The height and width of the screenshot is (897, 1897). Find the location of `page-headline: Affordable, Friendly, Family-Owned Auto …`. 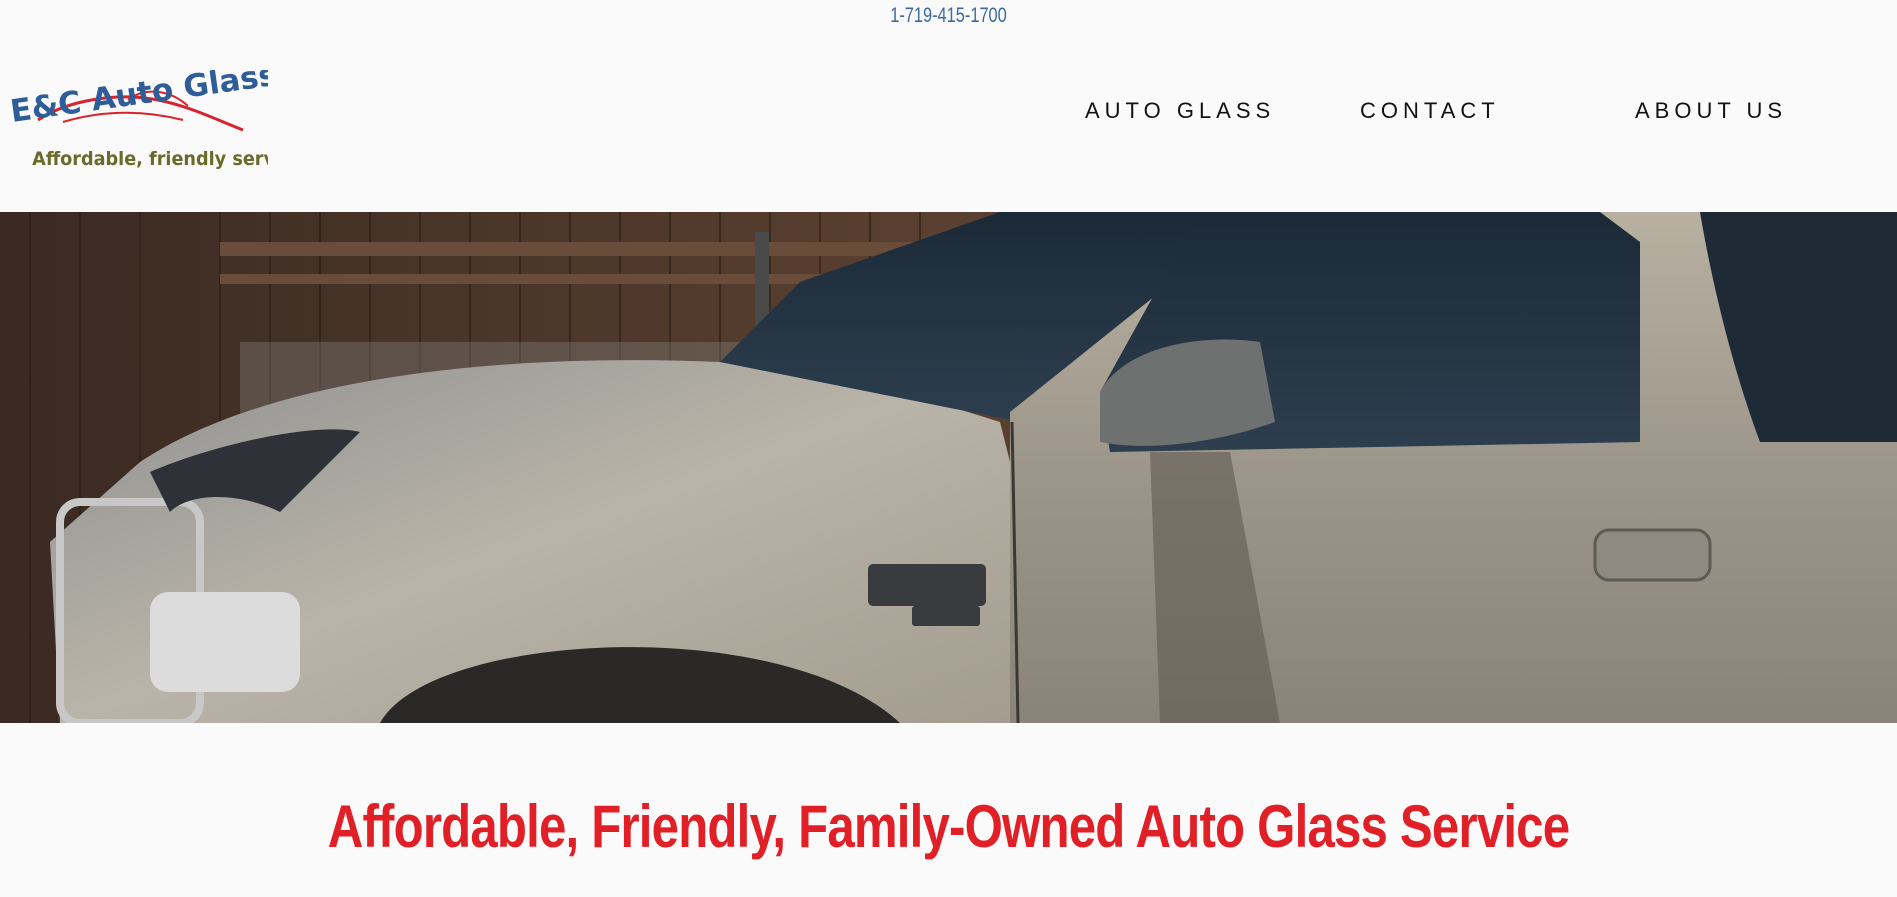

page-headline: Affordable, Friendly, Family-Owned Auto … is located at coordinates (948, 827).